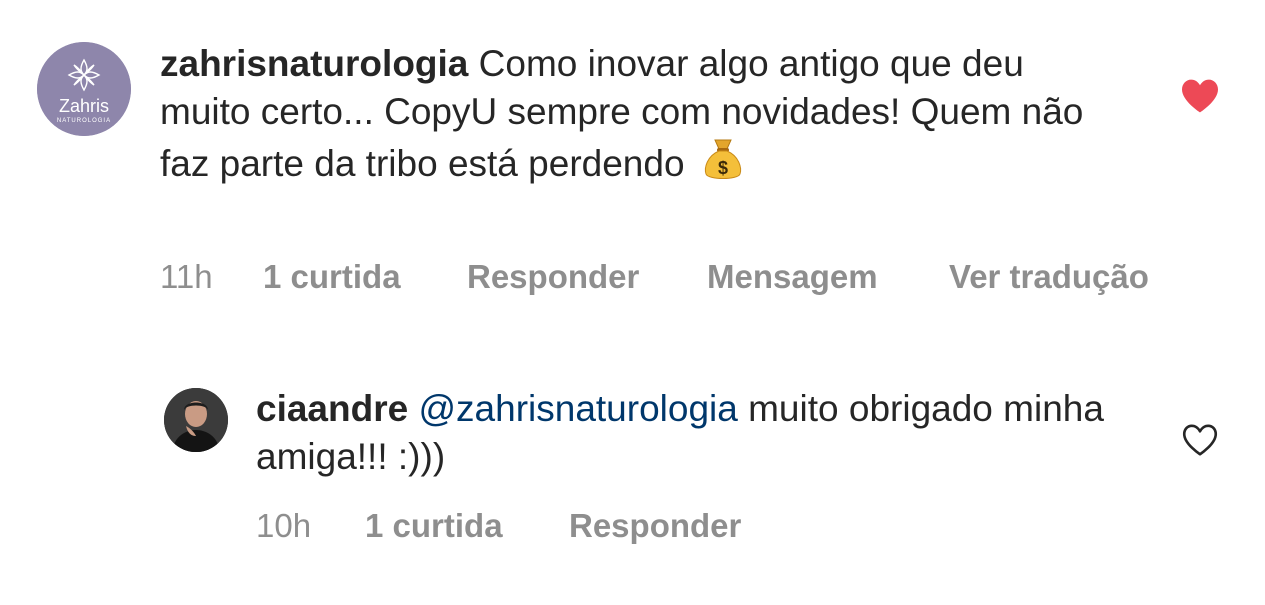  I want to click on avatar-tagline: NATUROLOGIA, so click(84, 121).